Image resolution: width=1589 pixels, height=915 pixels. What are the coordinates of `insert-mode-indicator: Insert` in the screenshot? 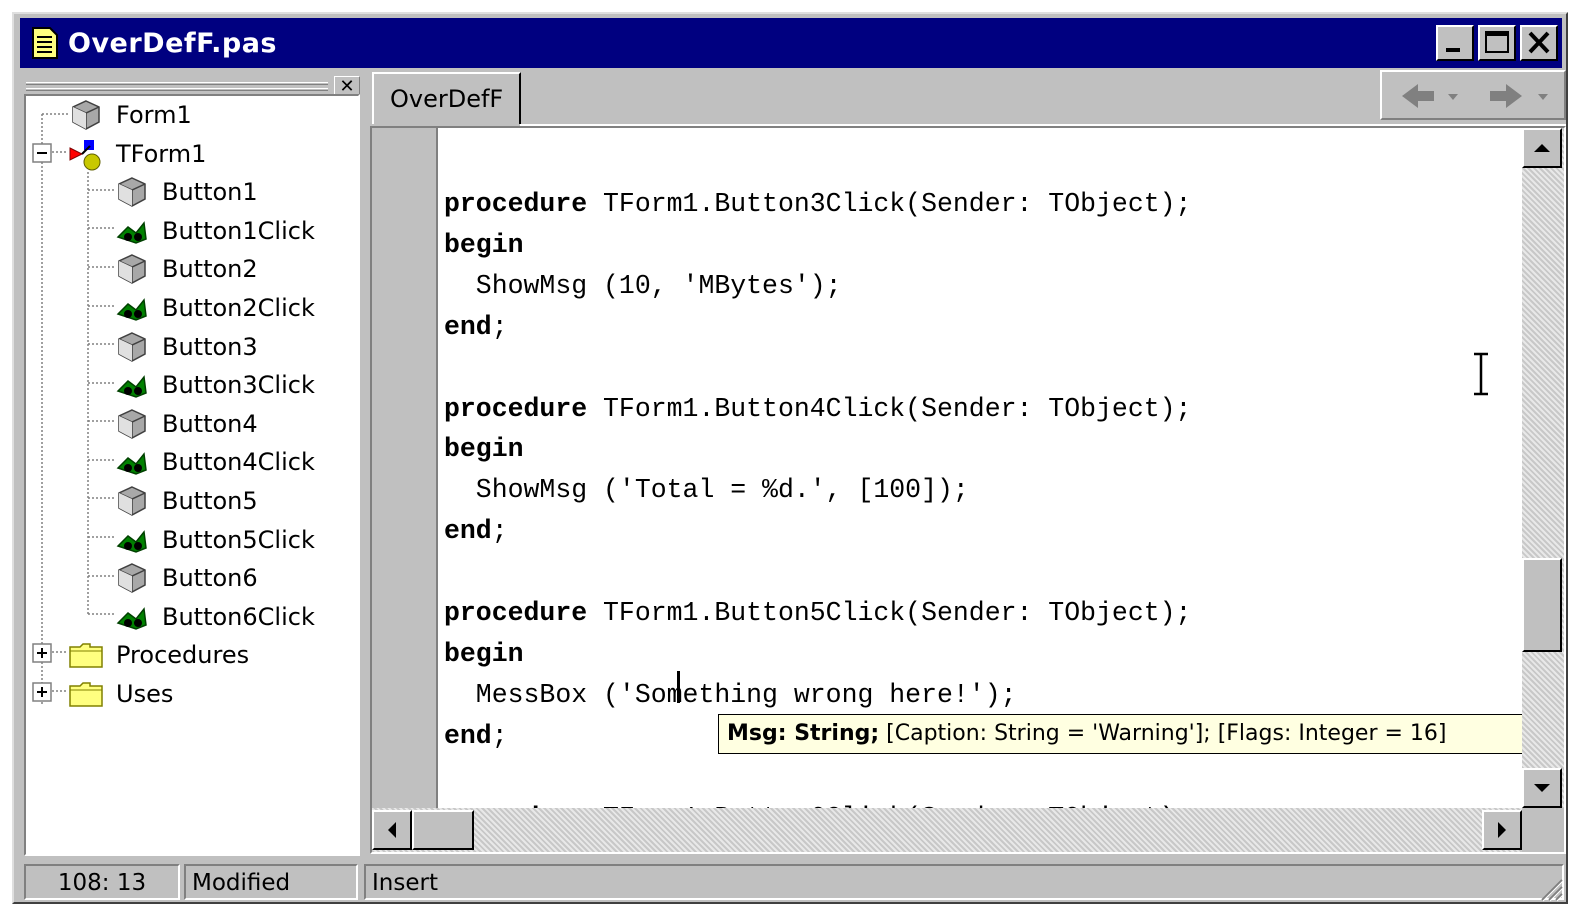 It's located at (964, 882).